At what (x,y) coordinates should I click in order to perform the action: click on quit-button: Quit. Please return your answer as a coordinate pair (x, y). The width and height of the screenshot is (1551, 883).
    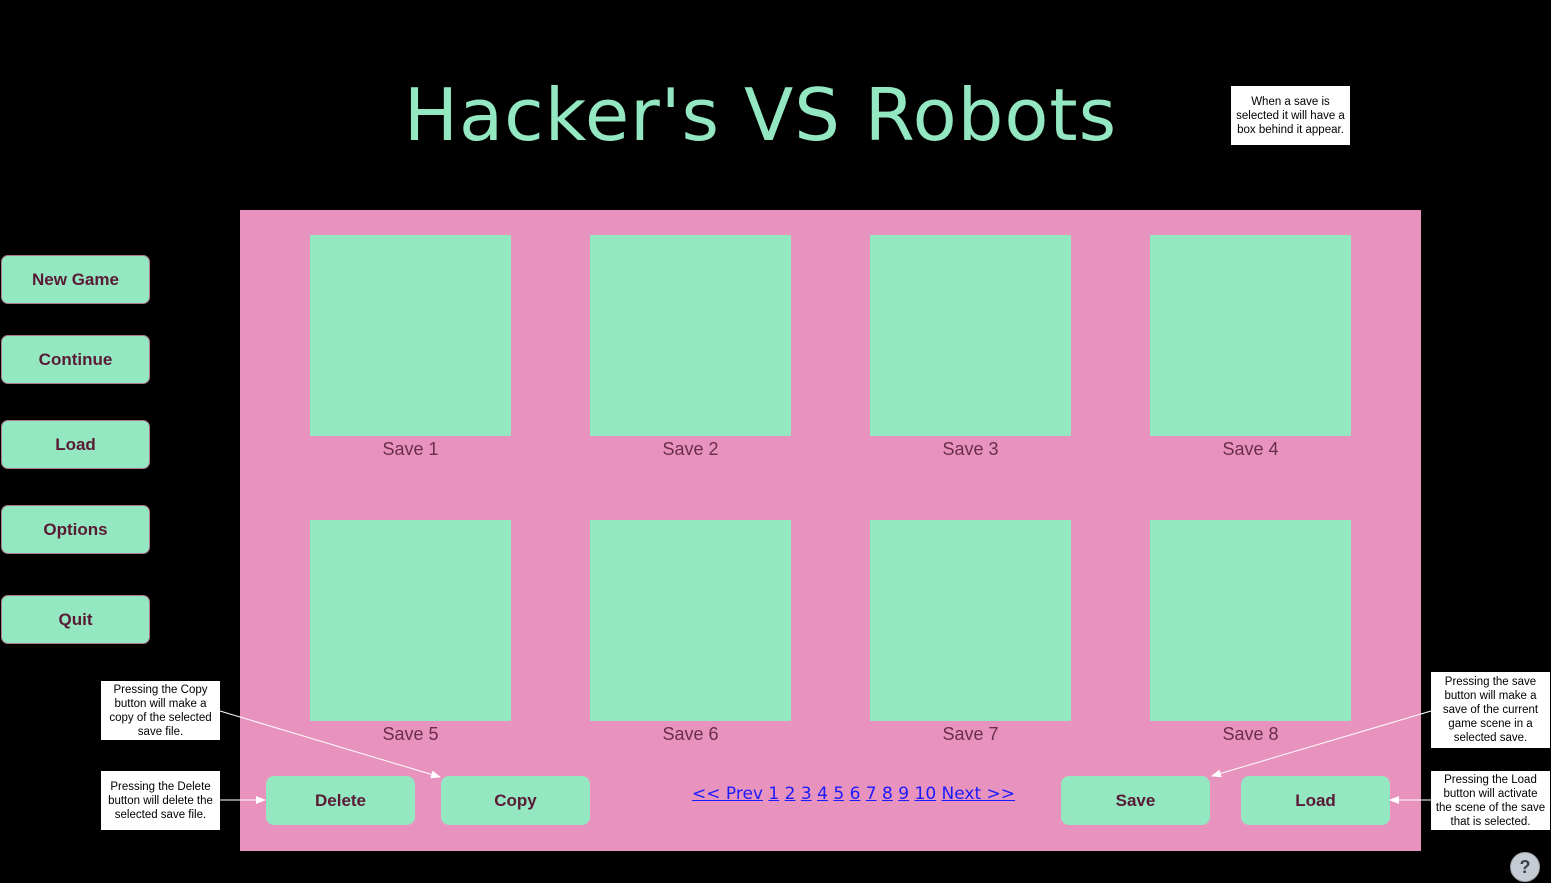
    Looking at the image, I should click on (75, 619).